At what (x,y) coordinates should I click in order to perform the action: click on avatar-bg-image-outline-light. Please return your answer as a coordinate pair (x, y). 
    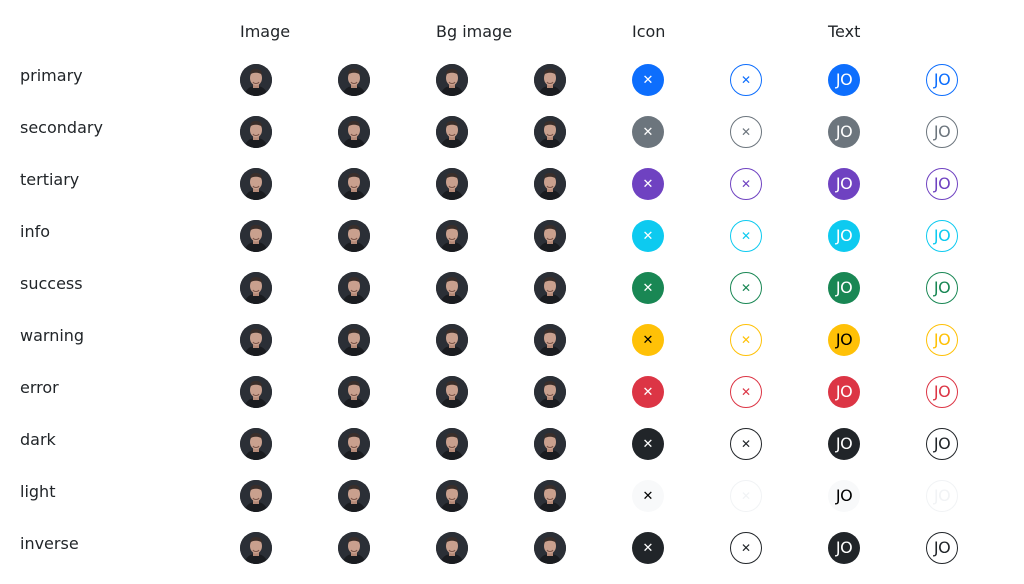
    Looking at the image, I should click on (550, 496).